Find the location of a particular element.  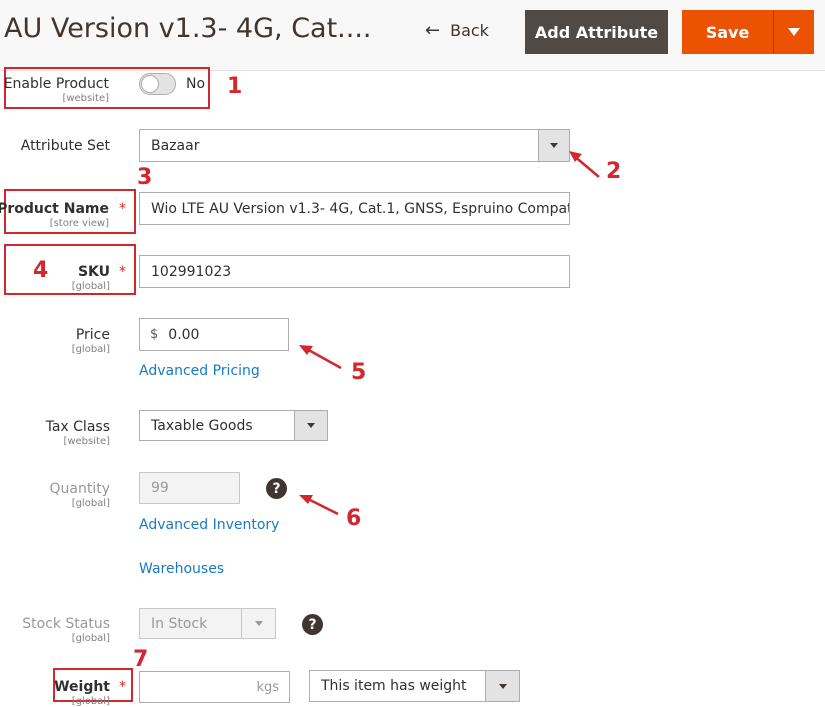

price-scope: [global] is located at coordinates (90, 349).